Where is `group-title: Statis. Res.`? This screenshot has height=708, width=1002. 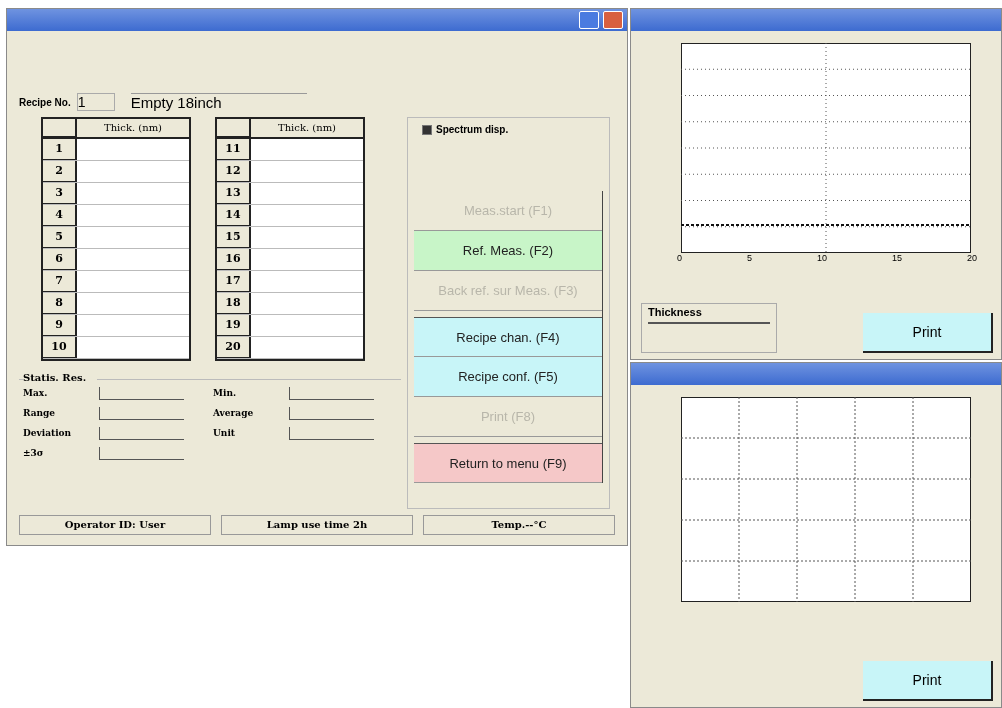 group-title: Statis. Res. is located at coordinates (60, 377).